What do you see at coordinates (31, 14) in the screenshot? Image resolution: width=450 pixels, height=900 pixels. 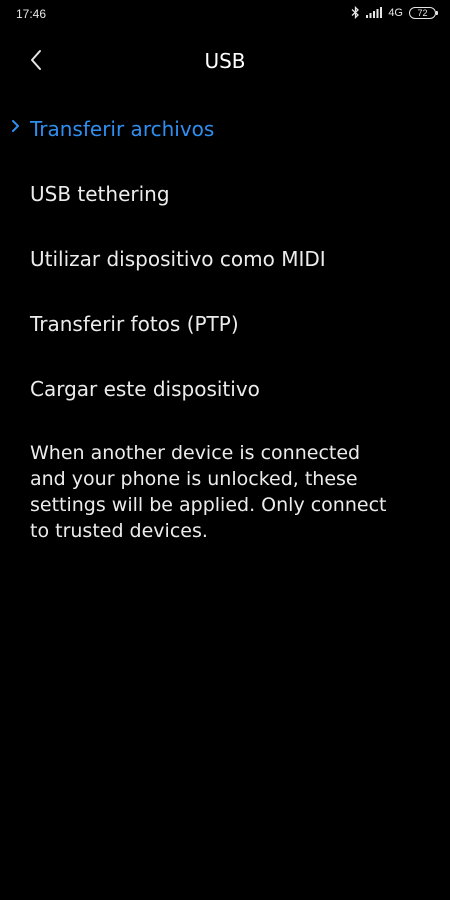 I see `status-time: 17:46` at bounding box center [31, 14].